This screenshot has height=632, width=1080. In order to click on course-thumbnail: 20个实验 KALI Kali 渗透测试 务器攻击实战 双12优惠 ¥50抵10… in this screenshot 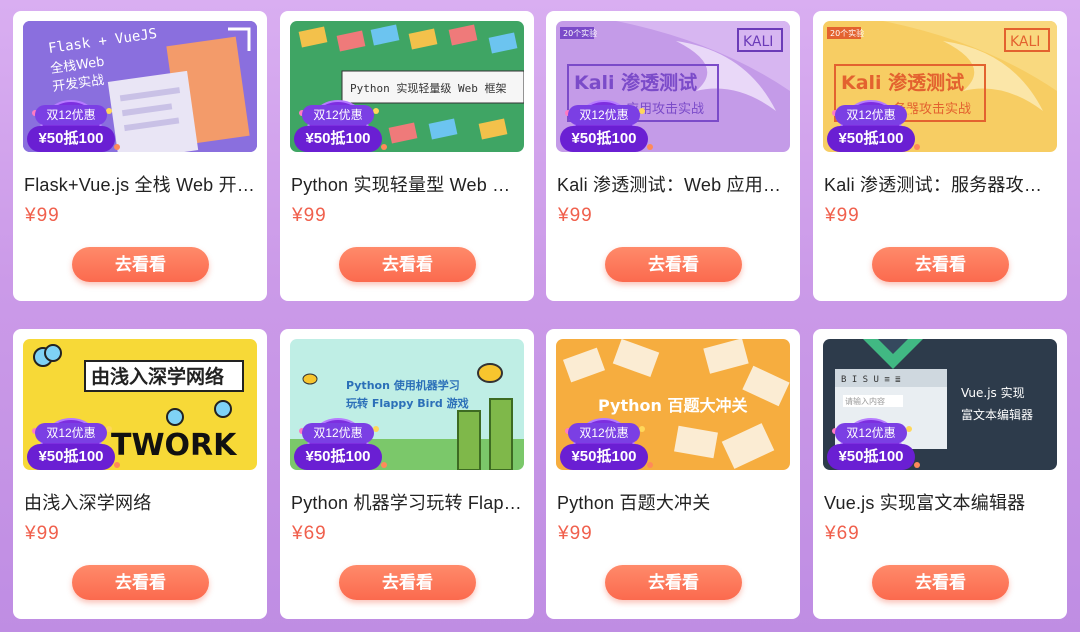, I will do `click(940, 86)`.